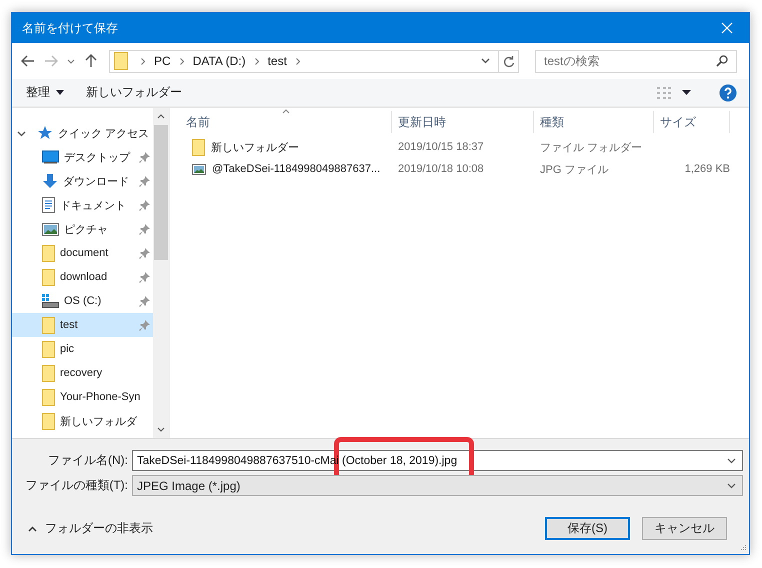 This screenshot has height=568, width=762. I want to click on sidebar-item-label: download, so click(84, 277).